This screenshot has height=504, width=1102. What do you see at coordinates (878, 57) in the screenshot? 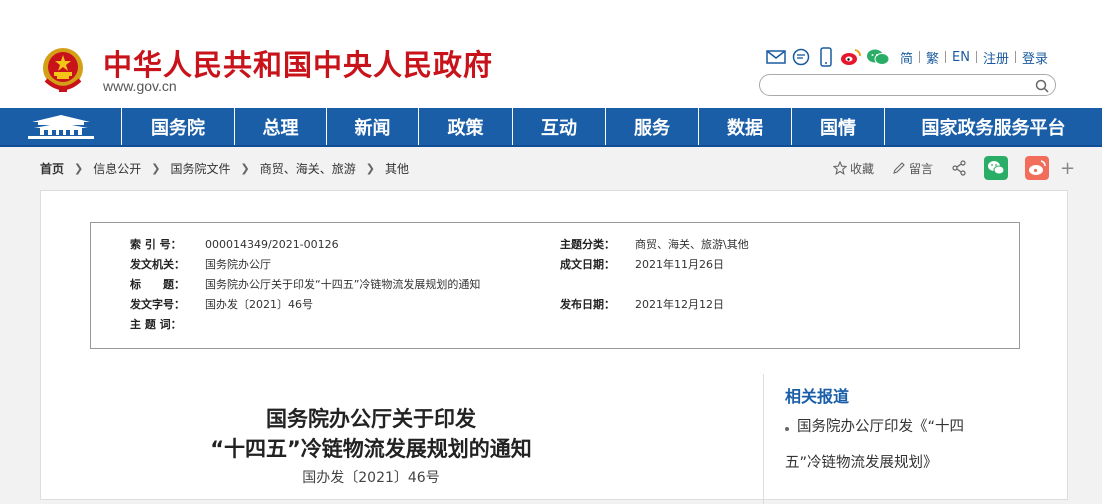
I see `wechat-icon` at bounding box center [878, 57].